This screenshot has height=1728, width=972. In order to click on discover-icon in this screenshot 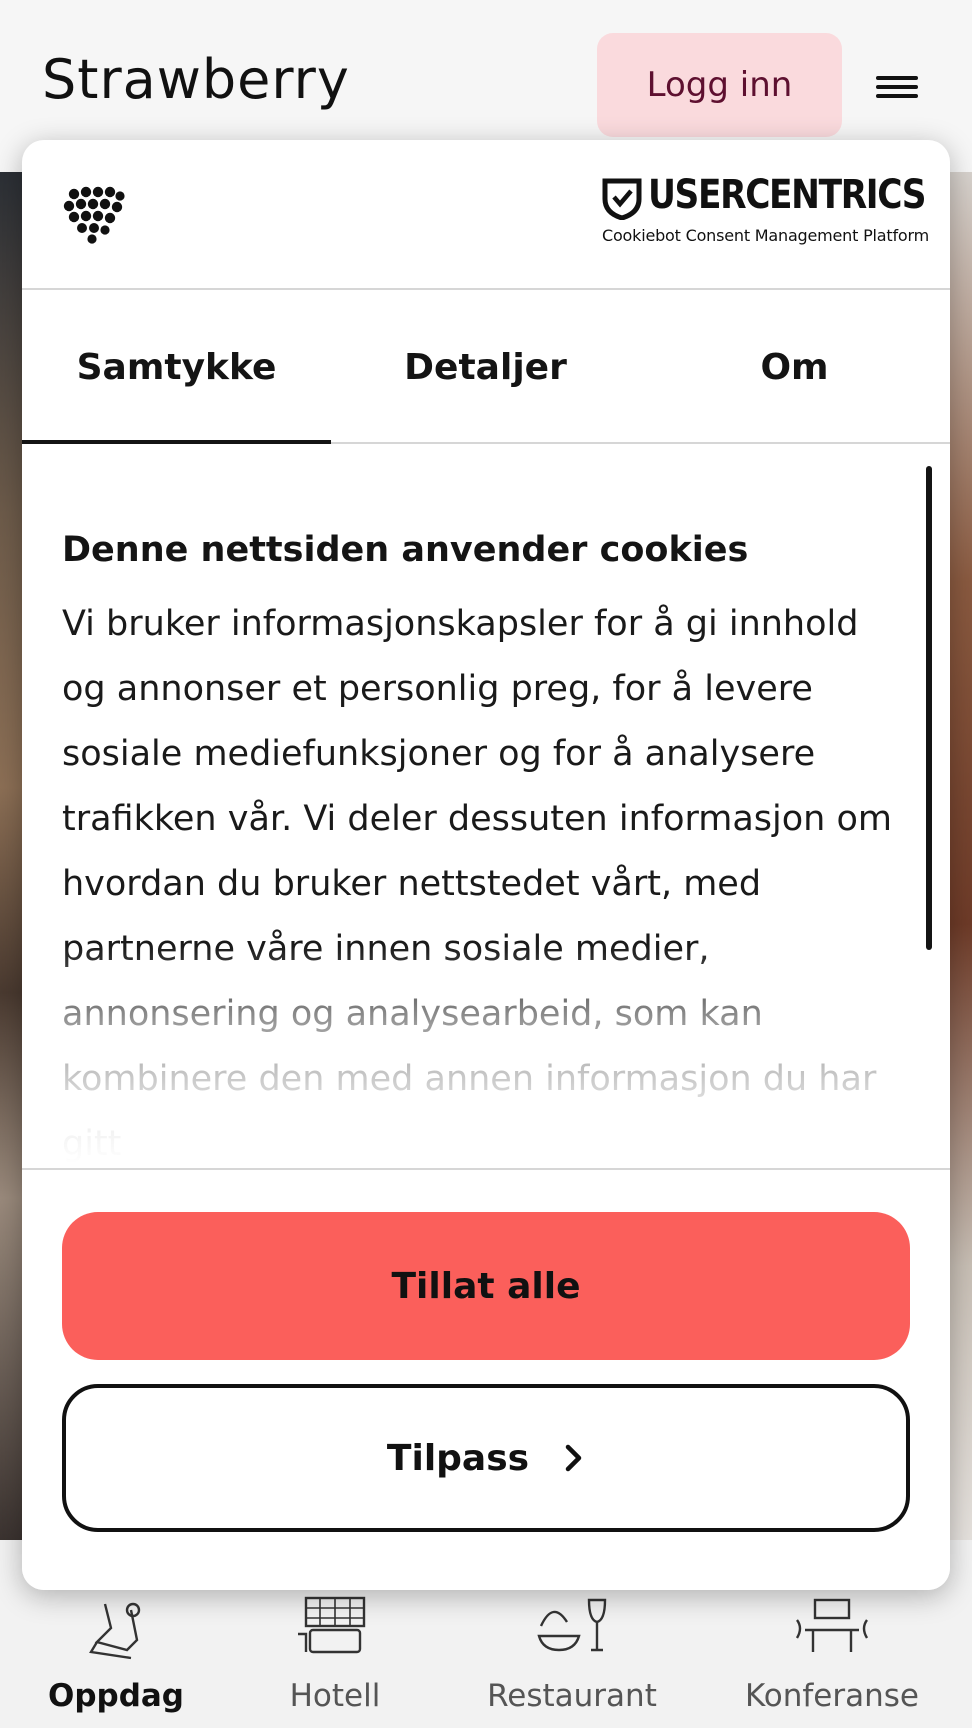, I will do `click(115, 1631)`.